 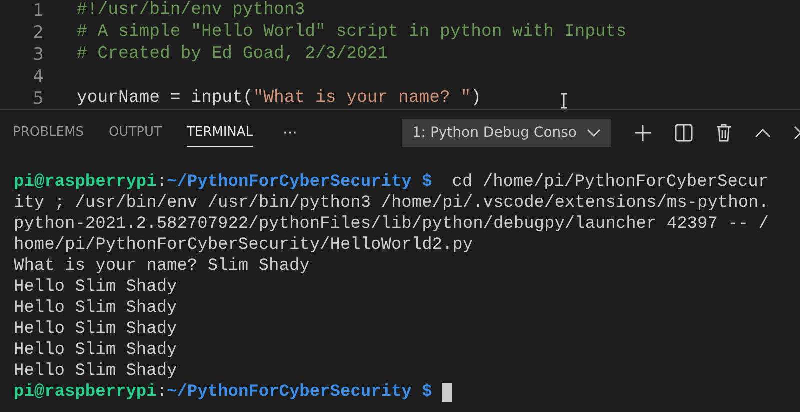 What do you see at coordinates (391, 203) in the screenshot?
I see `terminal-output-line: ity ; /usr/bin/env /usr/bin/python3 /home/pi/.vscode/extensions/ms-python.` at bounding box center [391, 203].